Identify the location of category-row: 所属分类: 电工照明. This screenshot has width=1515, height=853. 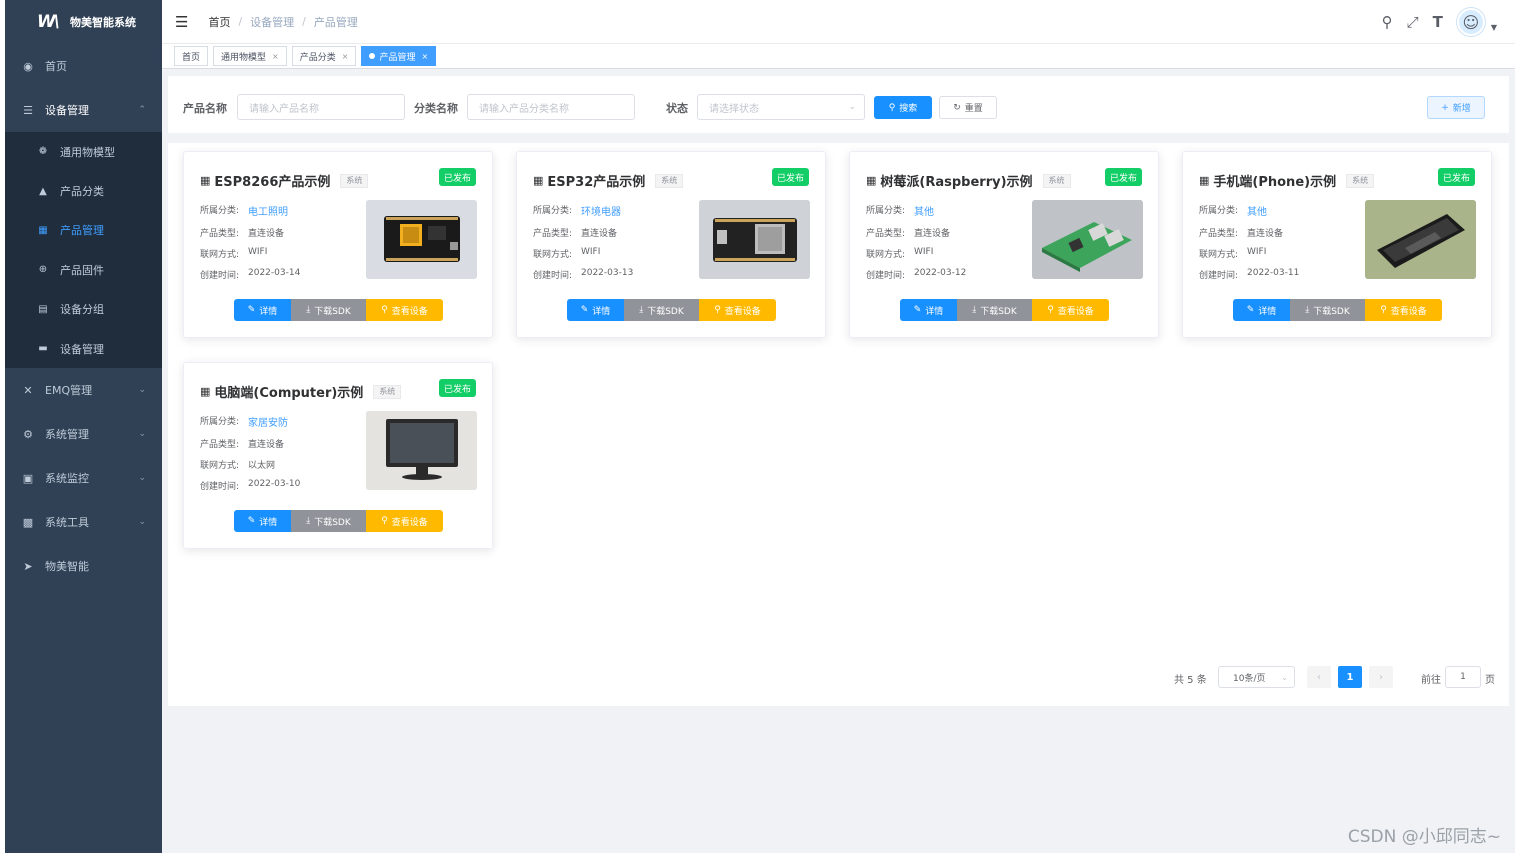
(244, 210).